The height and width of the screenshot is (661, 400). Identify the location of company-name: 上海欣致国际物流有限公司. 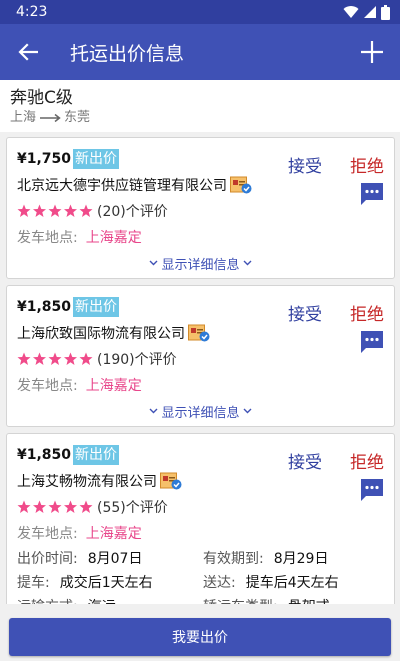
(101, 333).